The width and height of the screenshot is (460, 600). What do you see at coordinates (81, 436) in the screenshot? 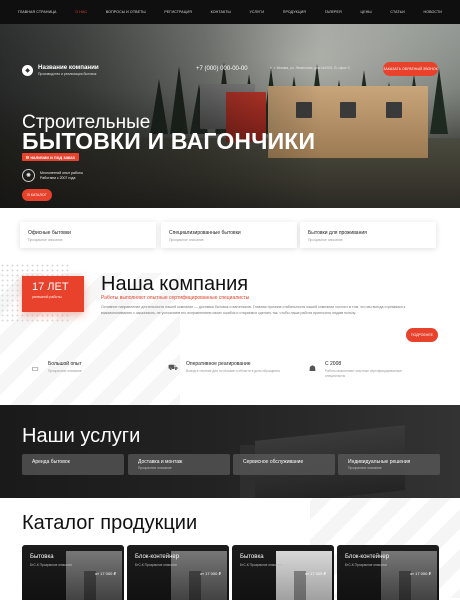
I see `services-title: Наши услуги` at bounding box center [81, 436].